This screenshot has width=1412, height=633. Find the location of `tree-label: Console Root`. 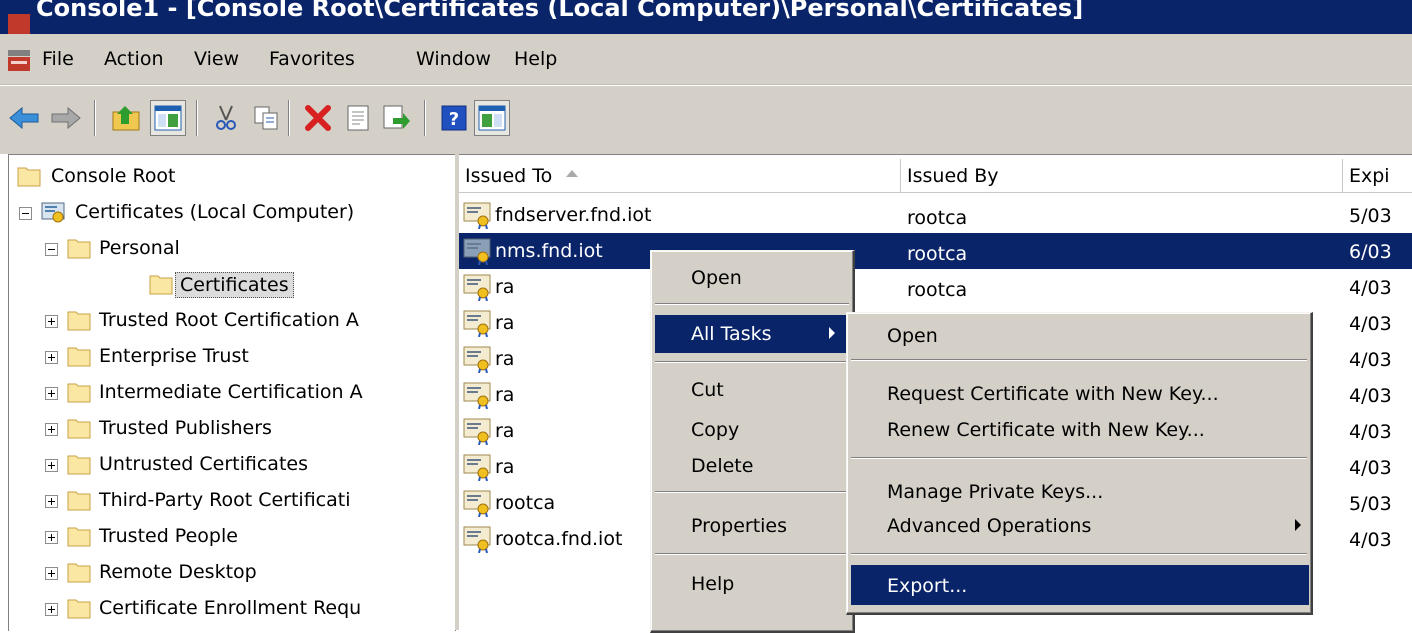

tree-label: Console Root is located at coordinates (113, 176).